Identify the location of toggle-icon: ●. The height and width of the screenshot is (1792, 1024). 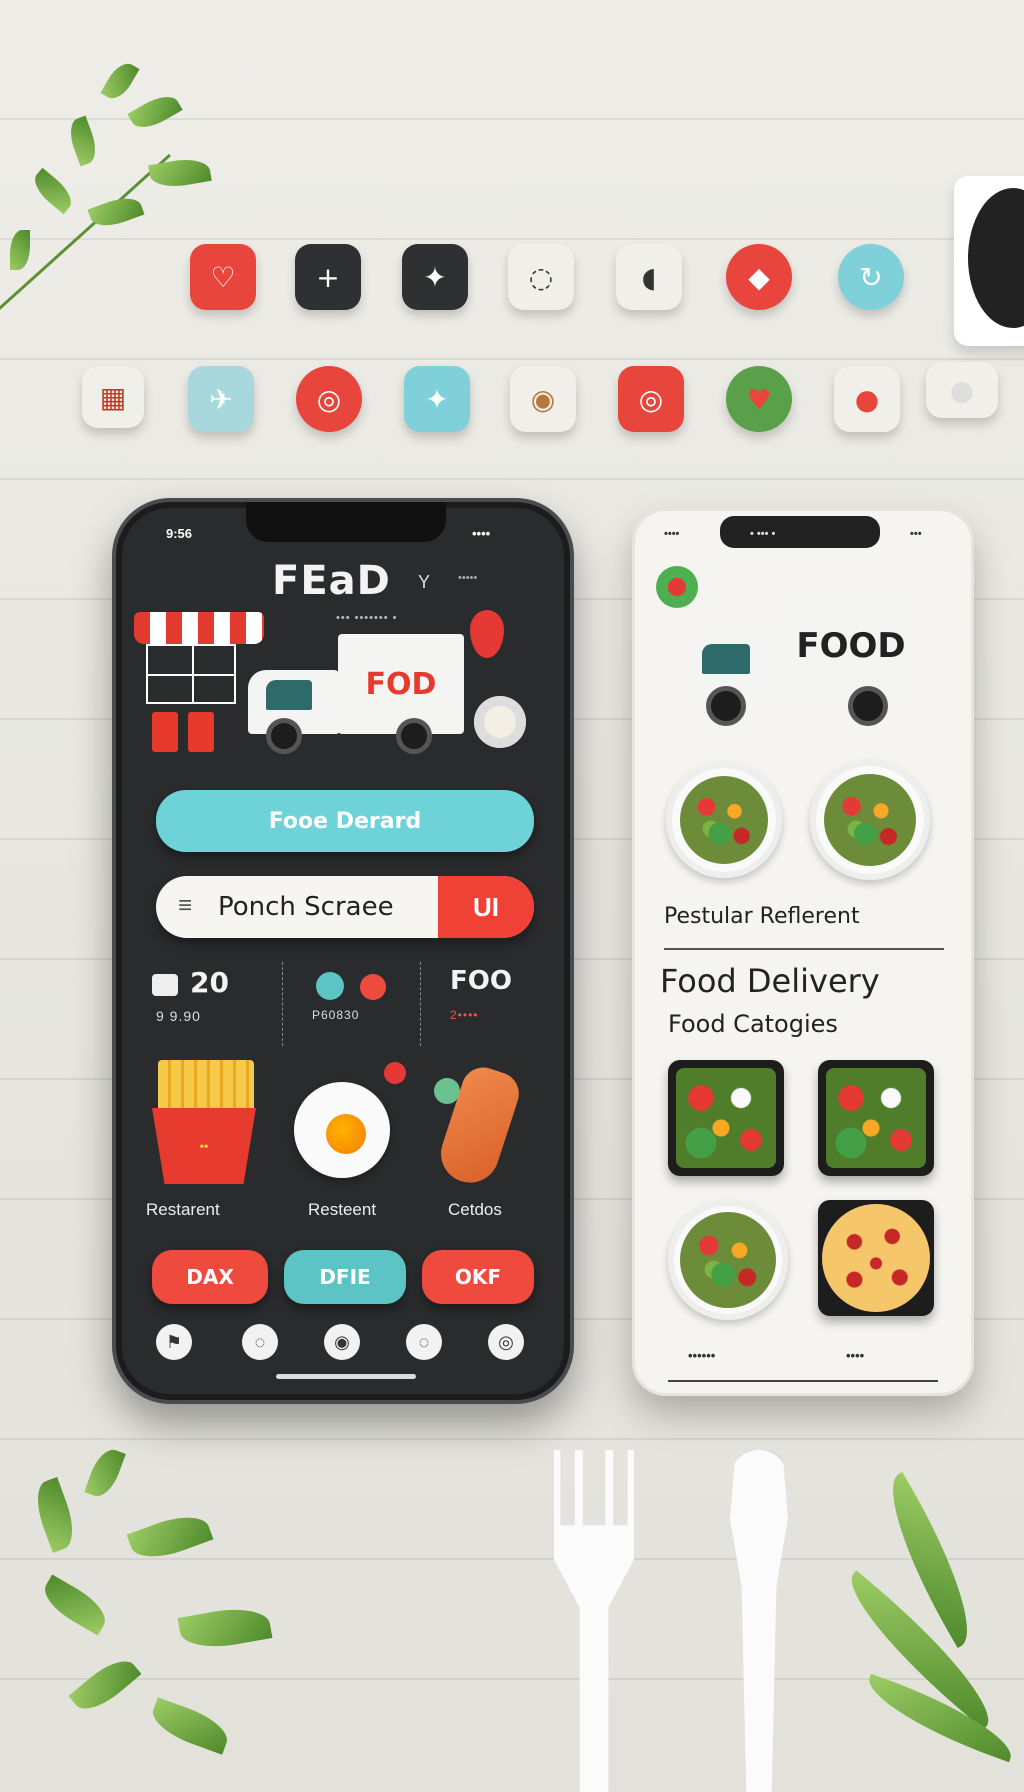
(962, 390).